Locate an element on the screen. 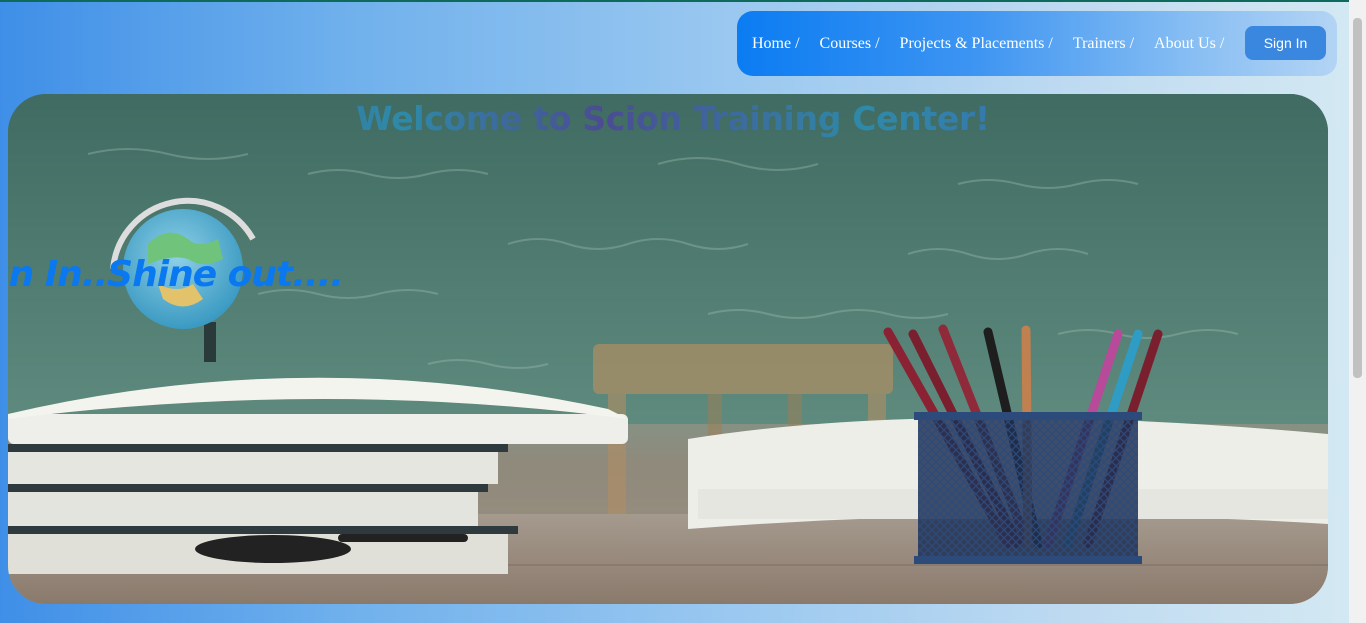 This screenshot has width=1366, height=623. hero-title: Welcome to Scion Training Center! is located at coordinates (668, 118).